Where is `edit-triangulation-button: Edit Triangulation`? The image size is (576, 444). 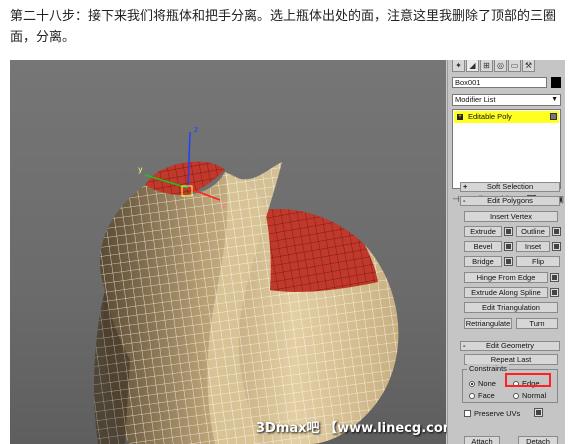
edit-triangulation-button: Edit Triangulation is located at coordinates (511, 307).